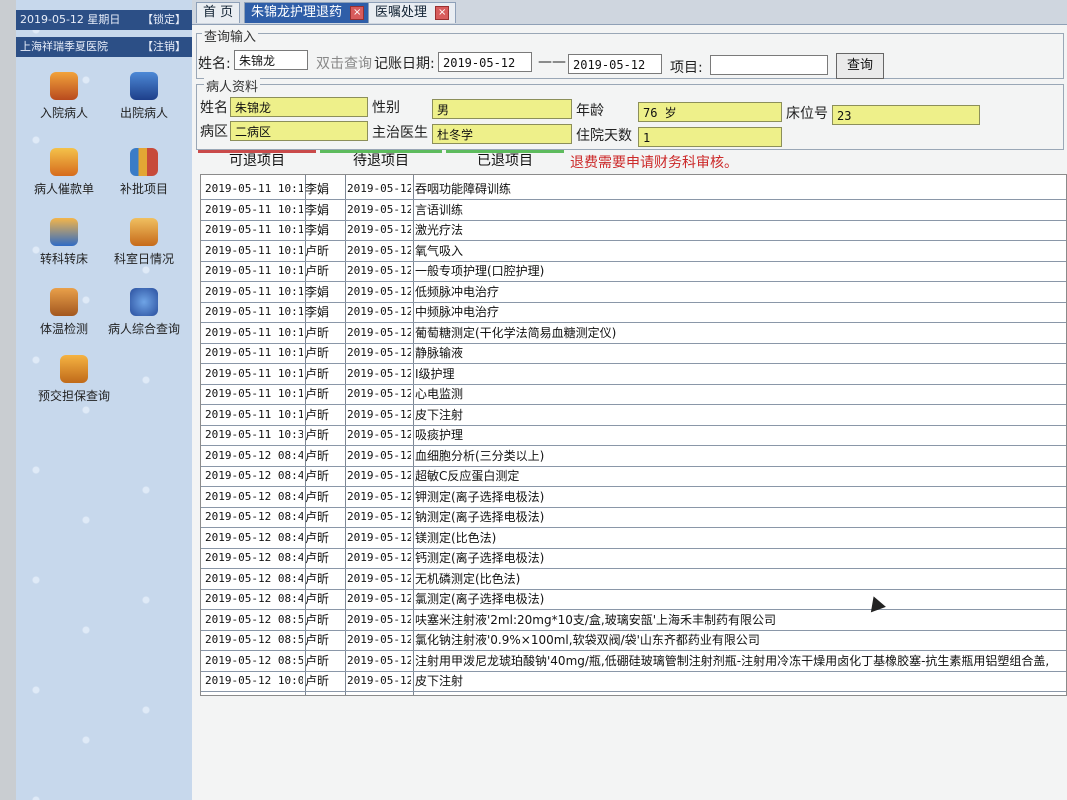  I want to click on row-time-cell: 2019-05-12 10:06, so click(254, 680).